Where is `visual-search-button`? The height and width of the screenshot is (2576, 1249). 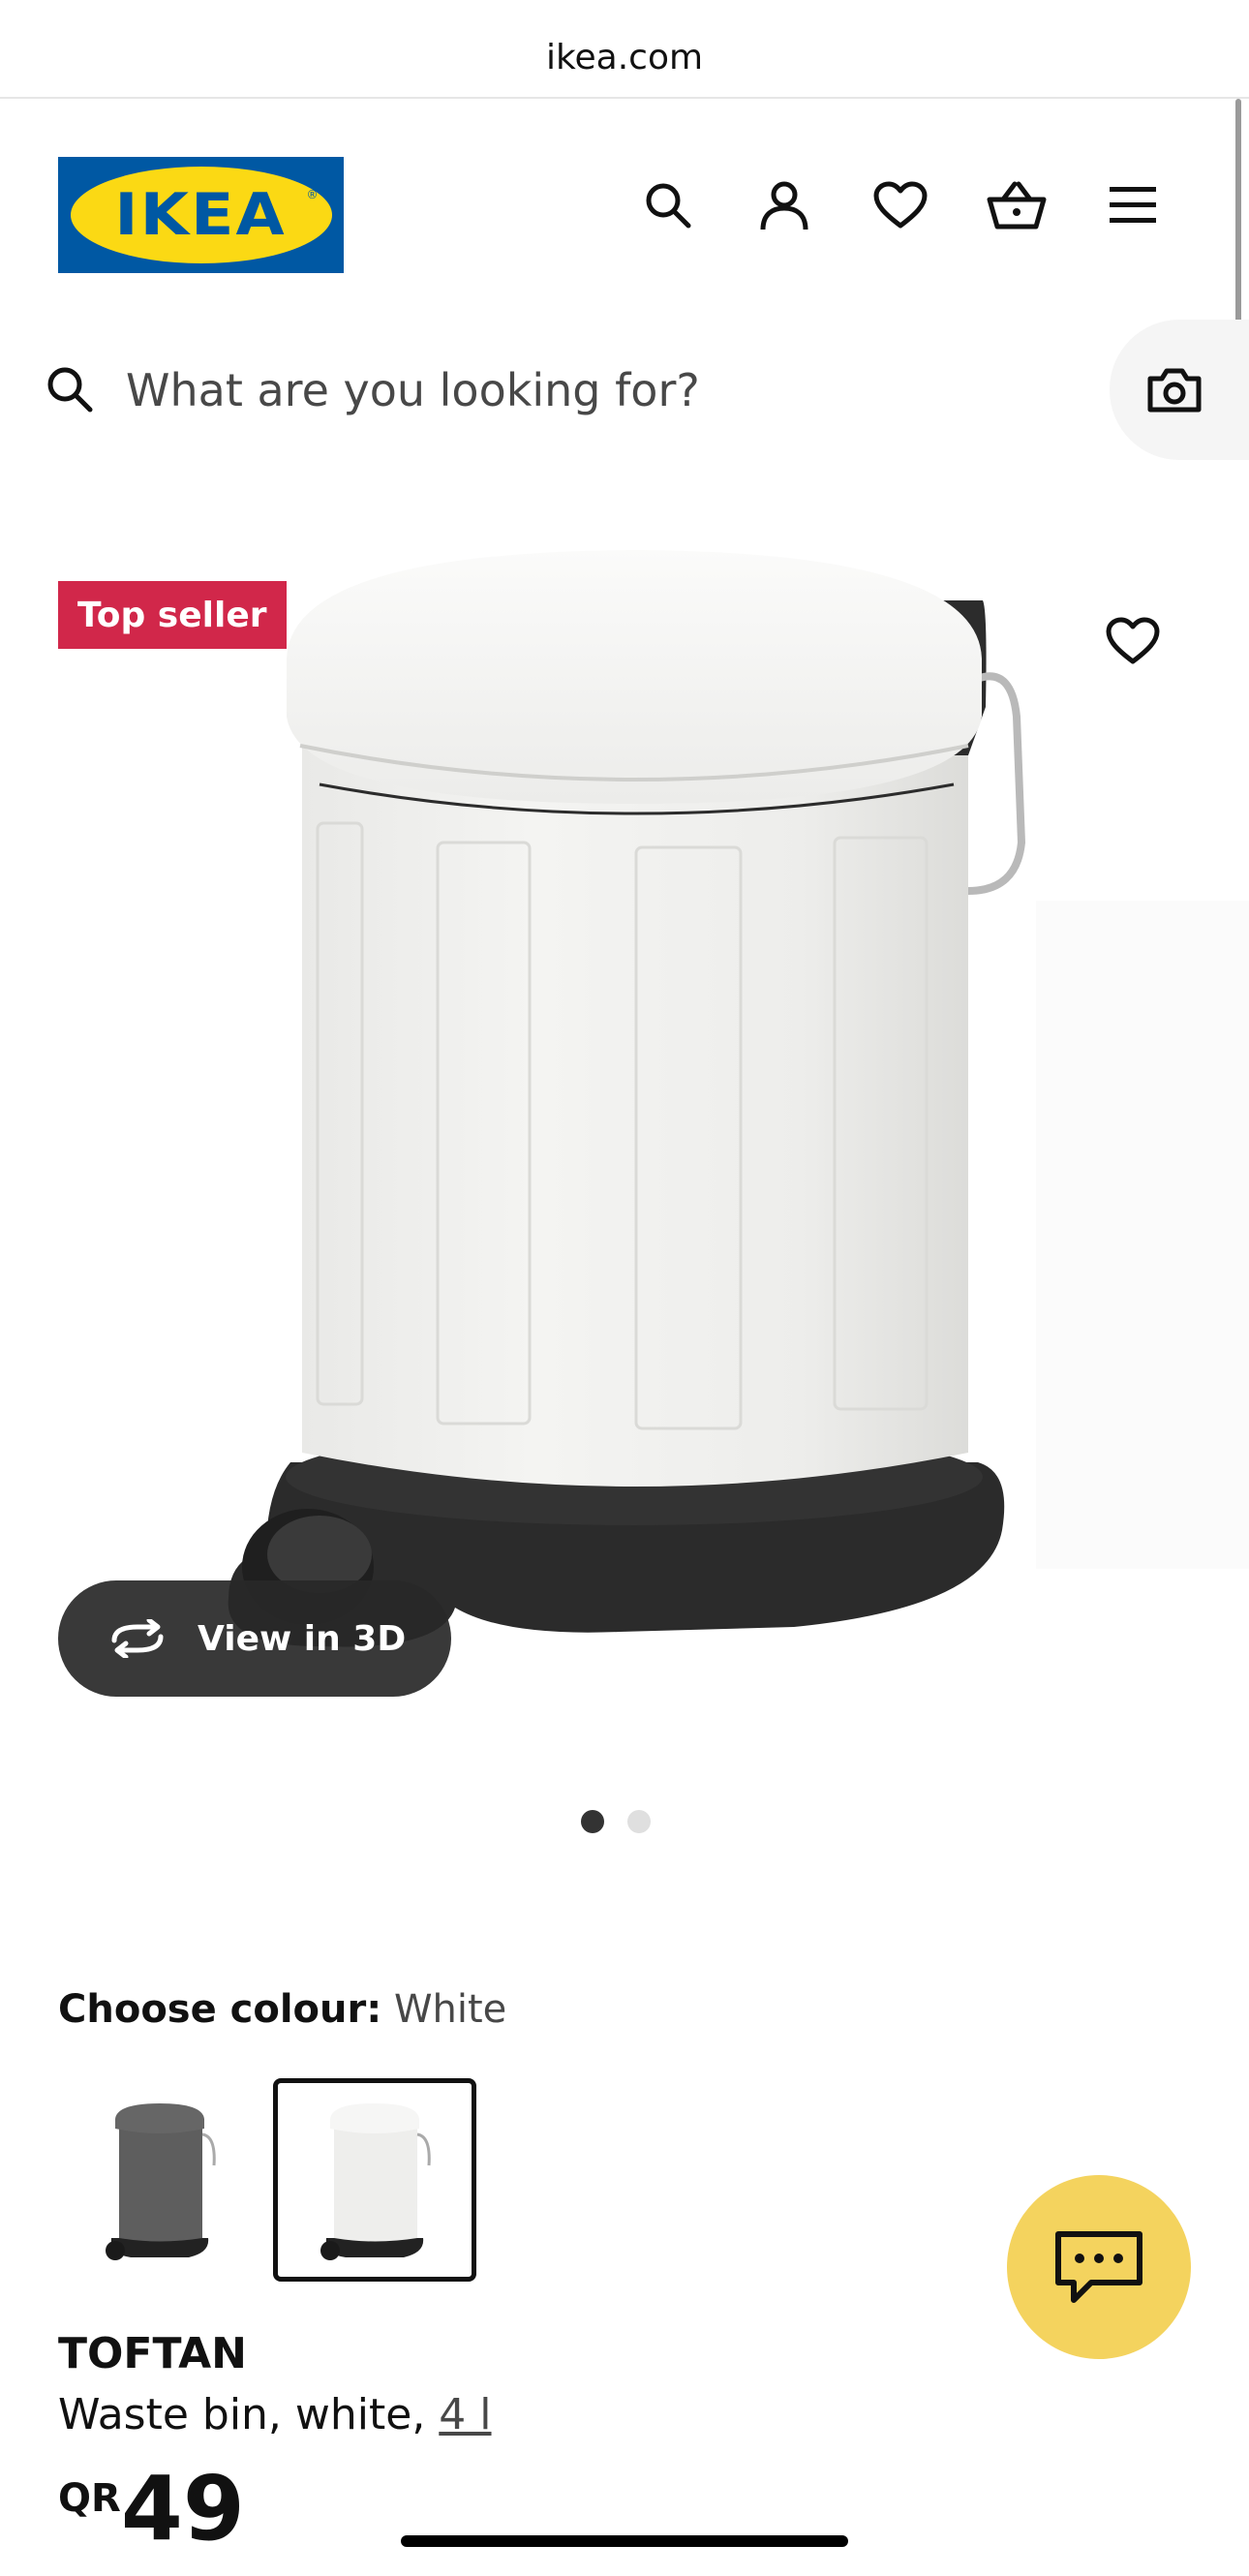
visual-search-button is located at coordinates (1179, 390).